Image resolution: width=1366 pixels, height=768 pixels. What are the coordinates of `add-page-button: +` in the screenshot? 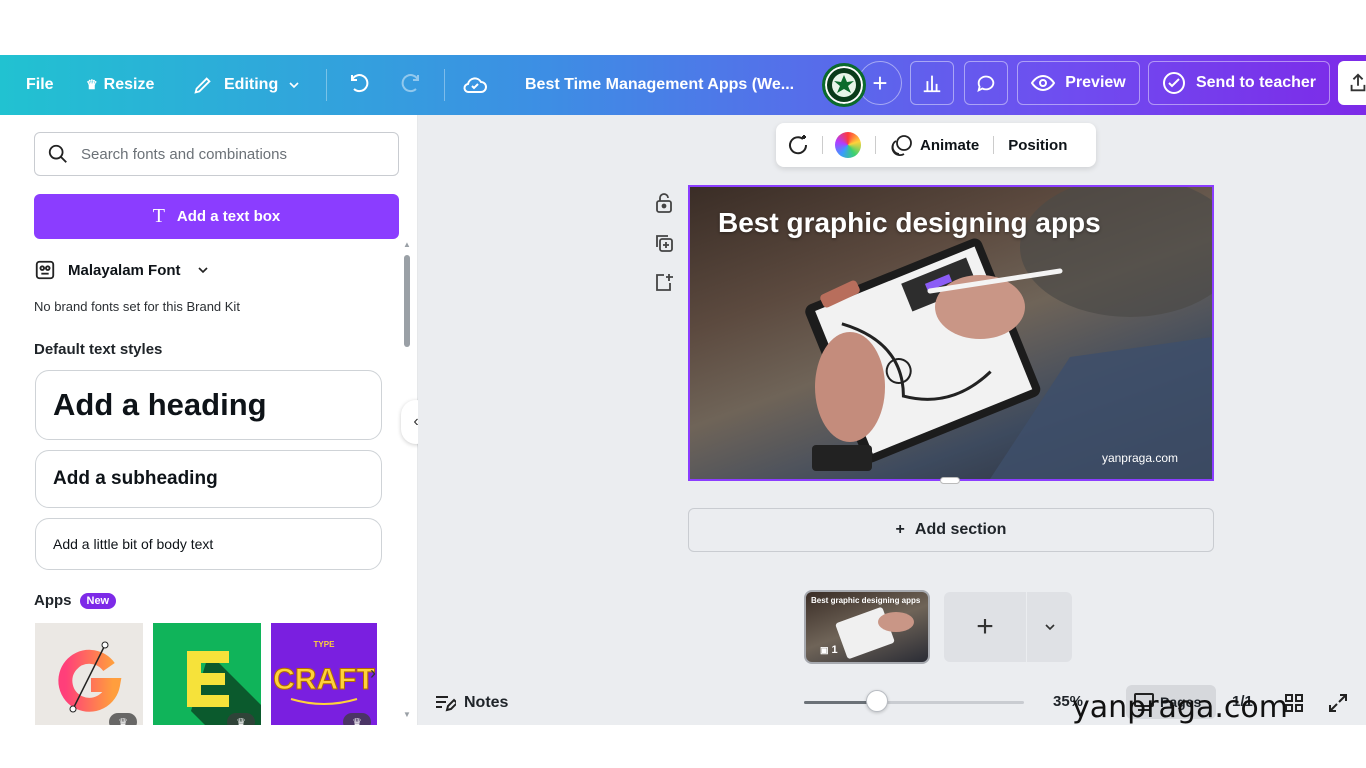 It's located at (985, 627).